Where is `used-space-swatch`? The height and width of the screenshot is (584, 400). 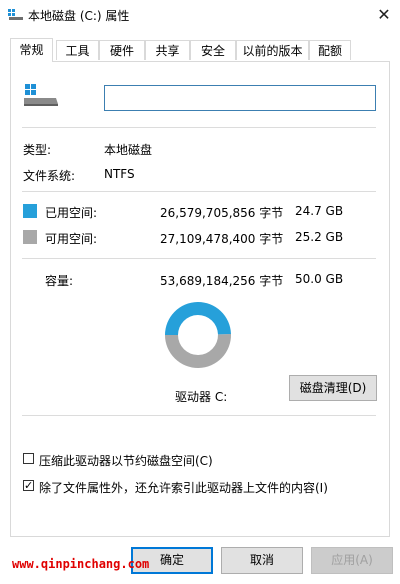
used-space-swatch is located at coordinates (30, 211).